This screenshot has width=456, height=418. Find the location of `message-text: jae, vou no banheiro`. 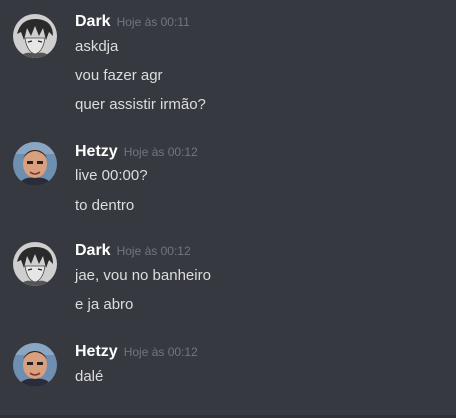

message-text: jae, vou no banheiro is located at coordinates (143, 275).